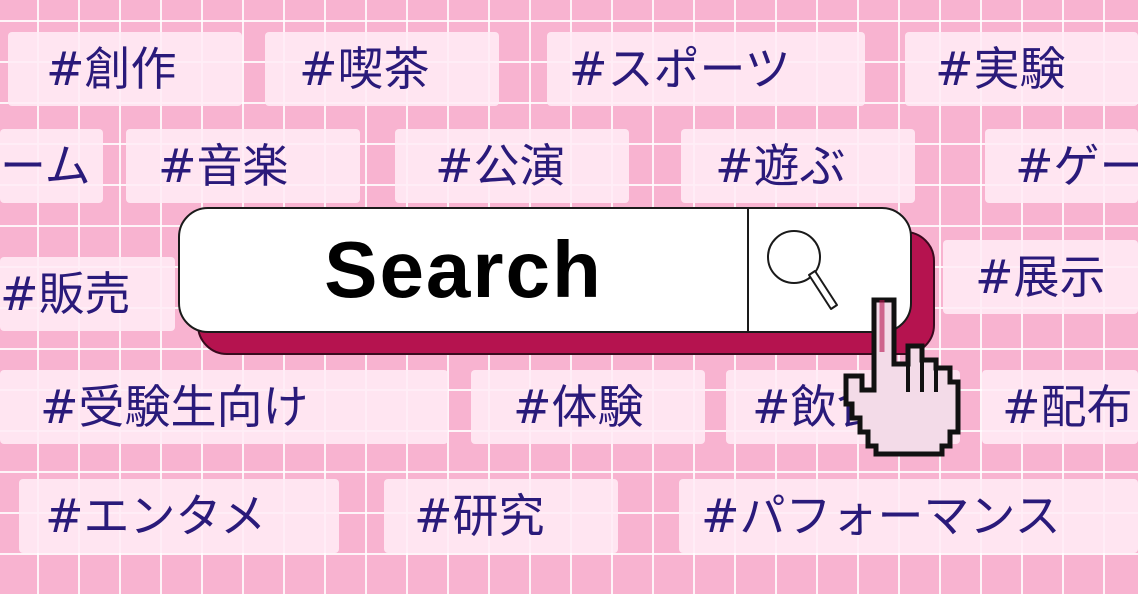  I want to click on tag-research: #研究, so click(501, 516).